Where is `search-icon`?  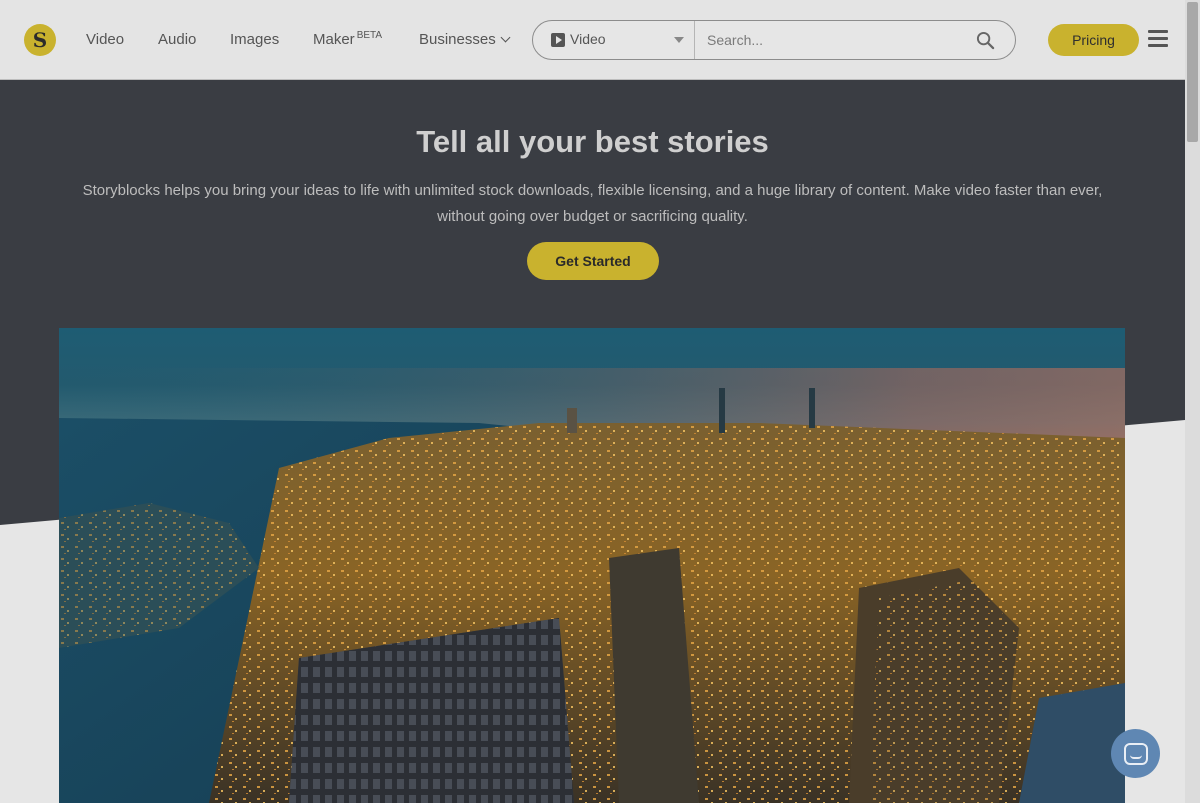 search-icon is located at coordinates (985, 40).